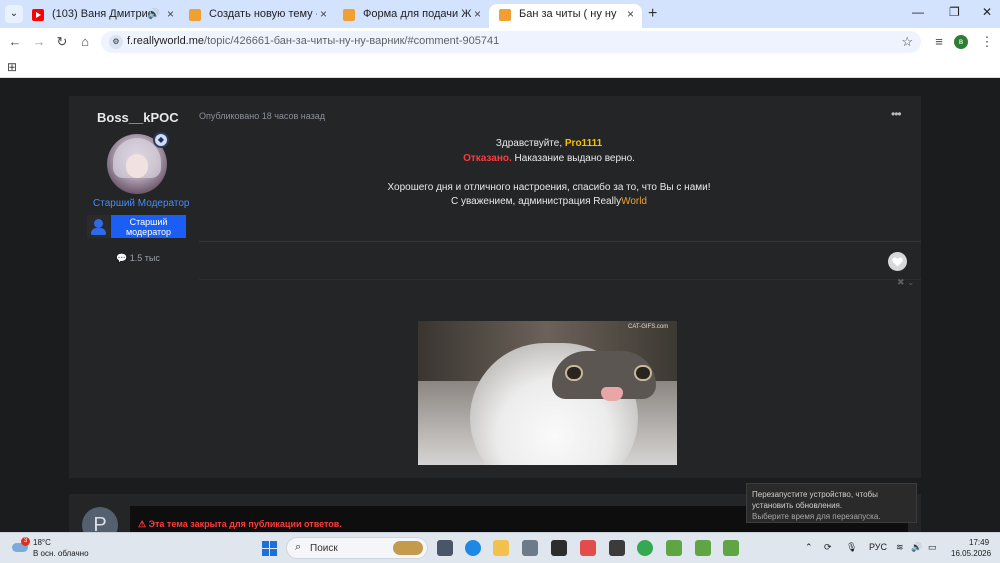  I want to click on terminal-icon, so click(559, 548).